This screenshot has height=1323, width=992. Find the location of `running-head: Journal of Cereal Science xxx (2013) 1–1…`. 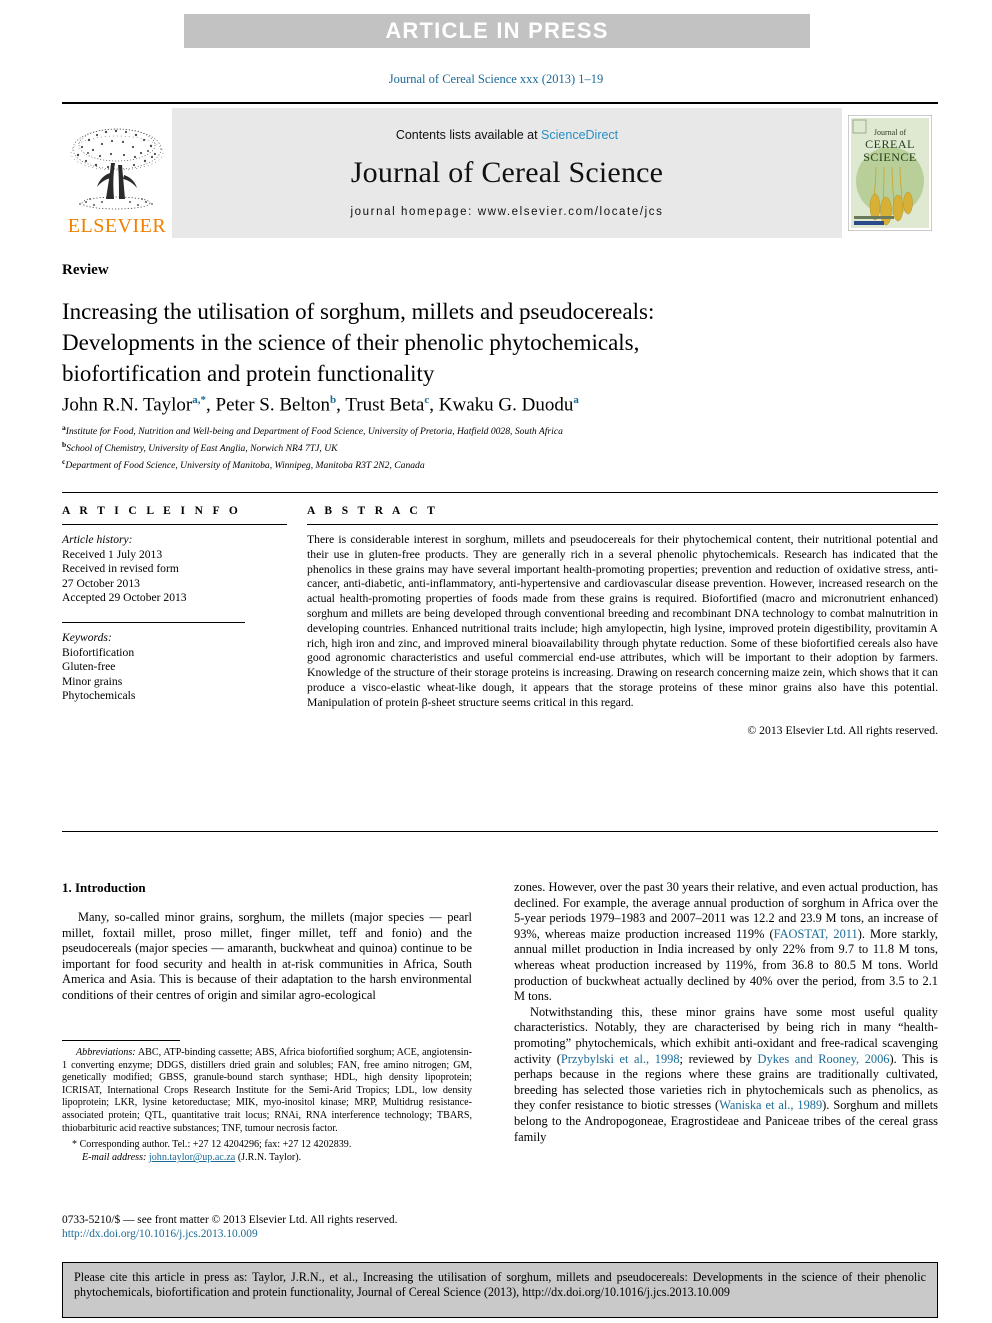

running-head: Journal of Cereal Science xxx (2013) 1–1… is located at coordinates (496, 79).